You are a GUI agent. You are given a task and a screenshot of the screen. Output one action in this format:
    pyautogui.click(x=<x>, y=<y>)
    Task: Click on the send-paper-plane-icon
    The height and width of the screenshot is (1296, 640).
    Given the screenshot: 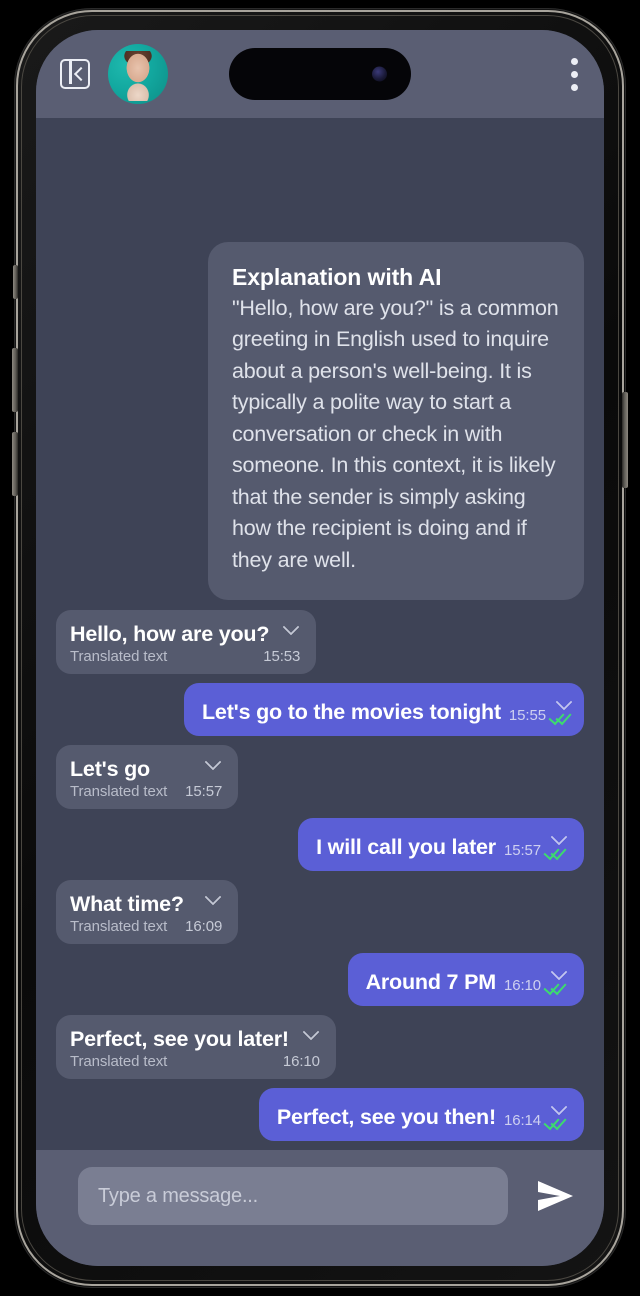 What is the action you would take?
    pyautogui.click(x=555, y=1196)
    